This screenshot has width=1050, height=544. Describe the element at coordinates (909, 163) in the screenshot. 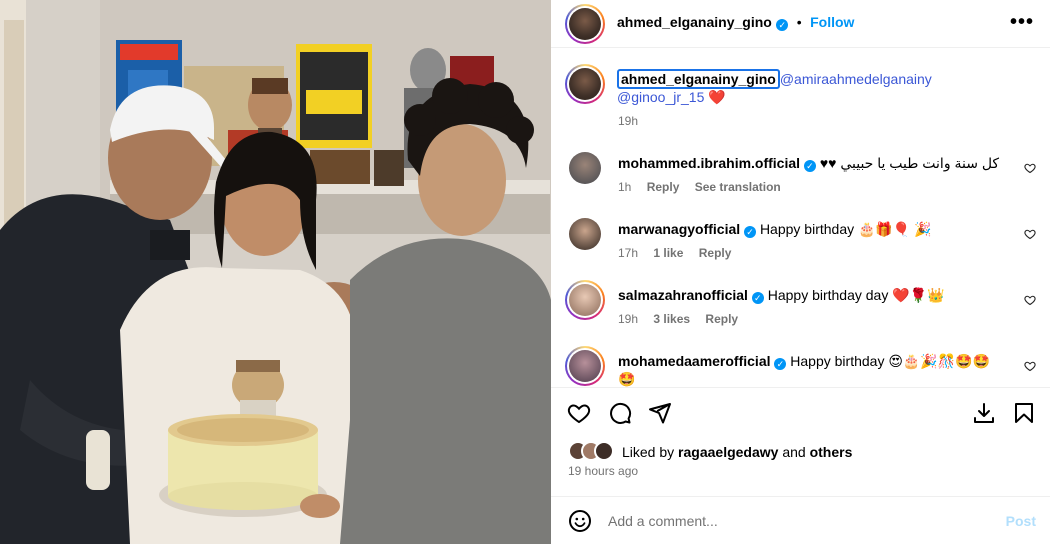

I see `comment-body: كل سنة وانت طيب يا حبيبي ♥♥` at that location.